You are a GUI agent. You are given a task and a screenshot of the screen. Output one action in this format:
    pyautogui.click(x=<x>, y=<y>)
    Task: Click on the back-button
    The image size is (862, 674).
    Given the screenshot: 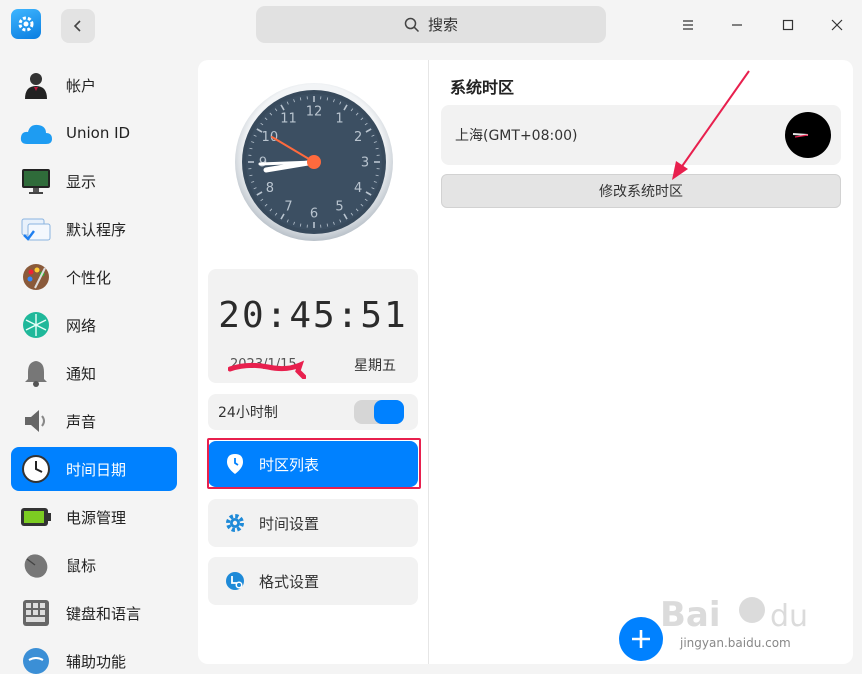 What is the action you would take?
    pyautogui.click(x=78, y=26)
    